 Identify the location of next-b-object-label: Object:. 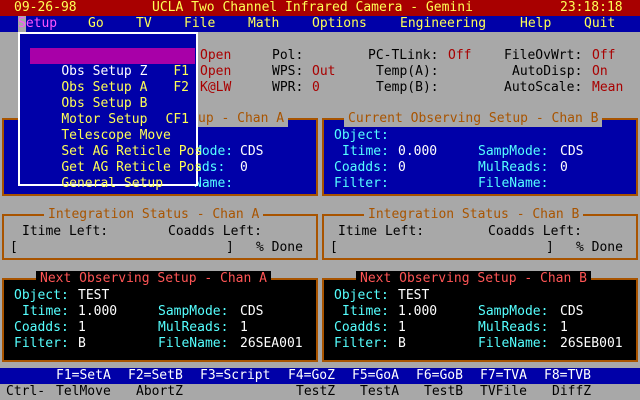
(361, 295).